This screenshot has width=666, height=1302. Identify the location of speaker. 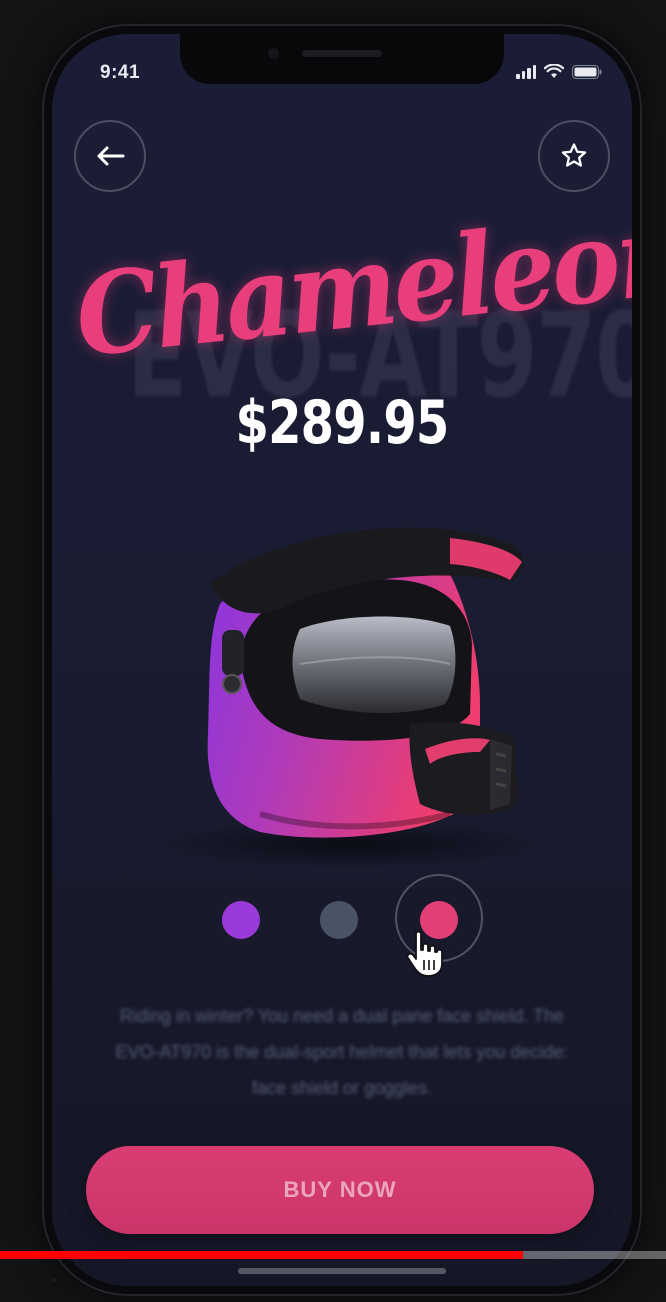
(342, 53).